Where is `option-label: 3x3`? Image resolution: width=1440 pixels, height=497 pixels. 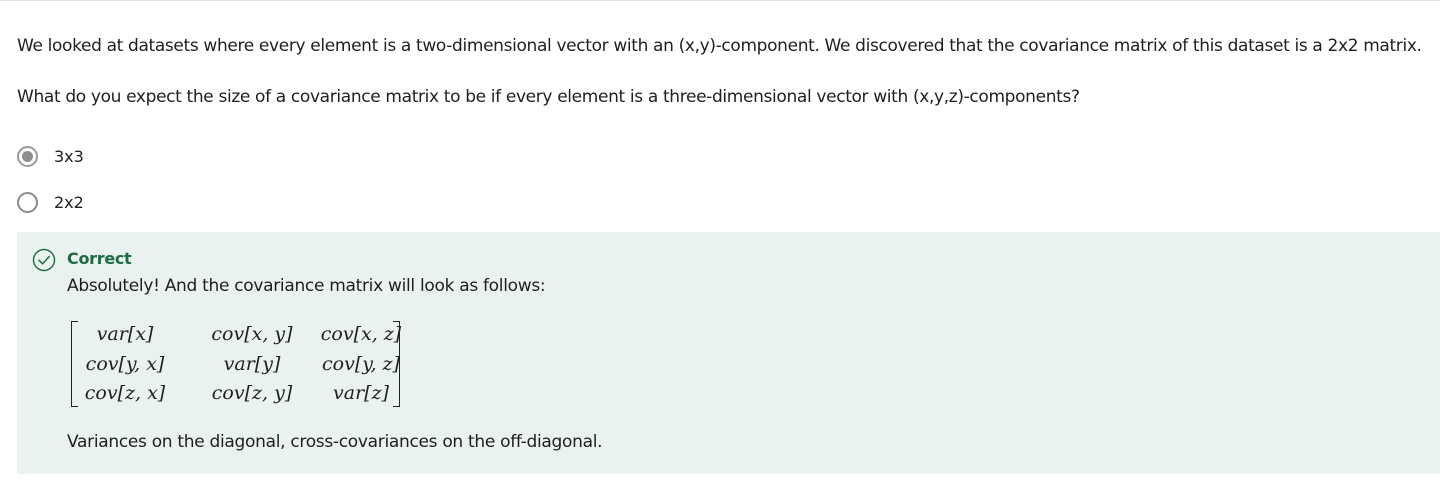 option-label: 3x3 is located at coordinates (69, 156).